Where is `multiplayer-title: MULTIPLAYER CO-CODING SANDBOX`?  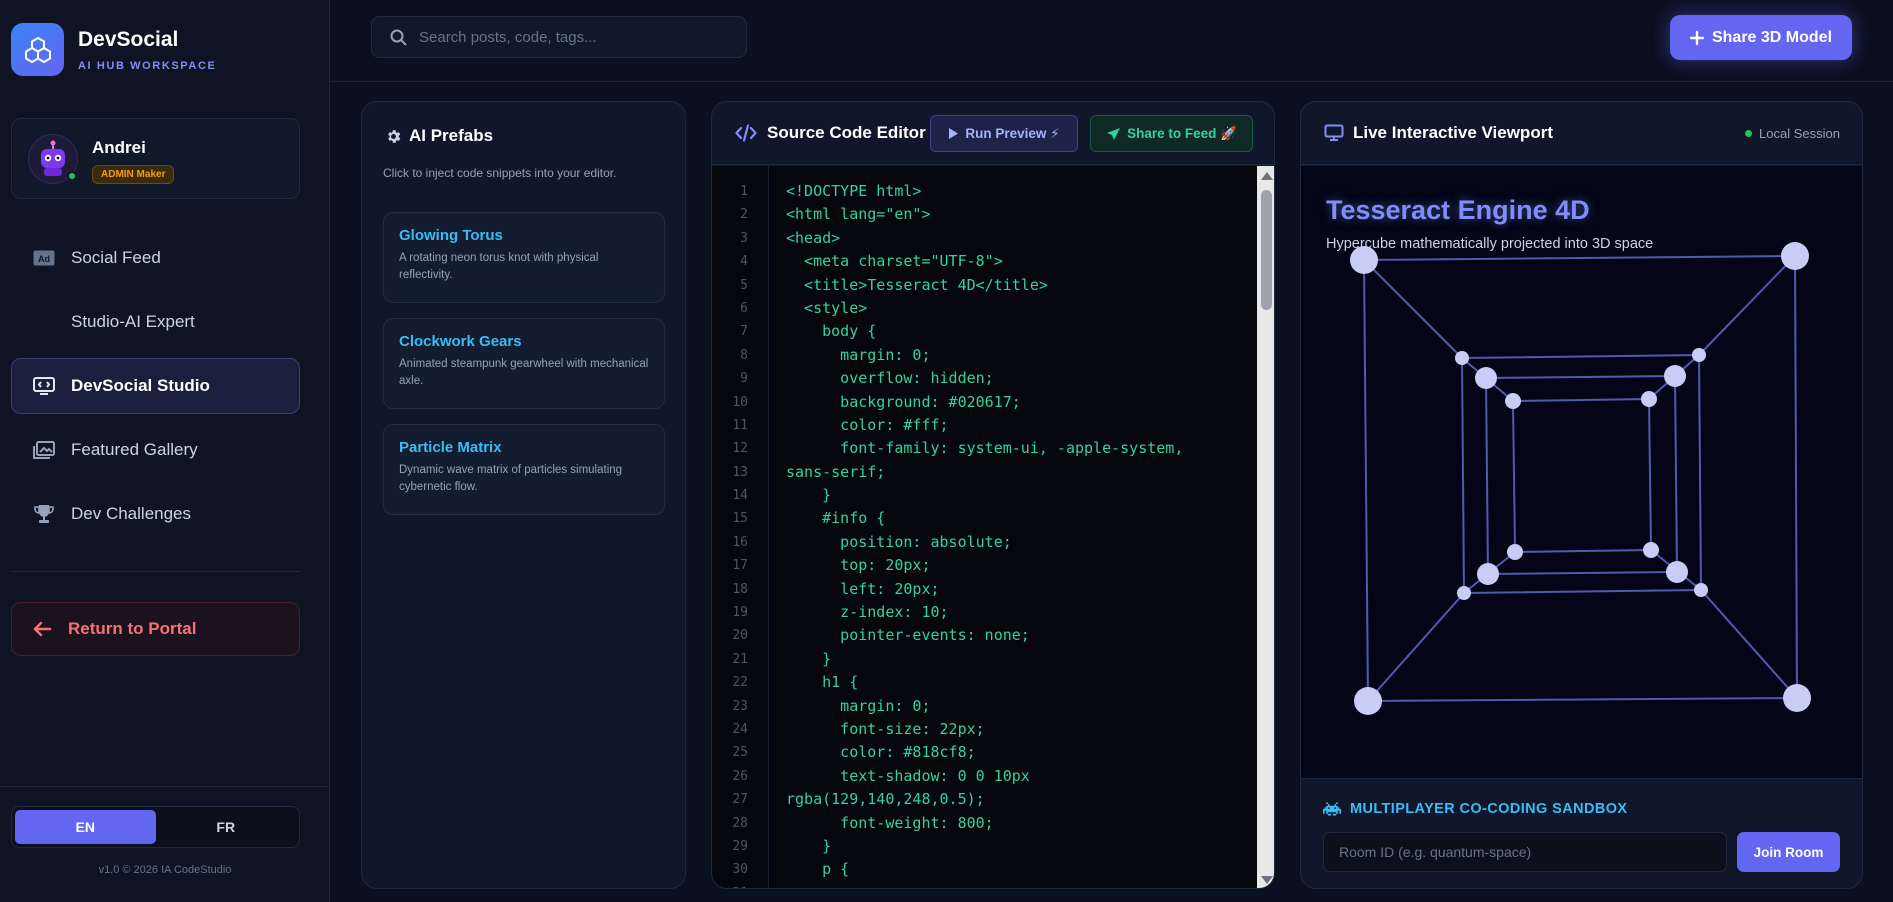 multiplayer-title: MULTIPLAYER CO-CODING SANDBOX is located at coordinates (1475, 809).